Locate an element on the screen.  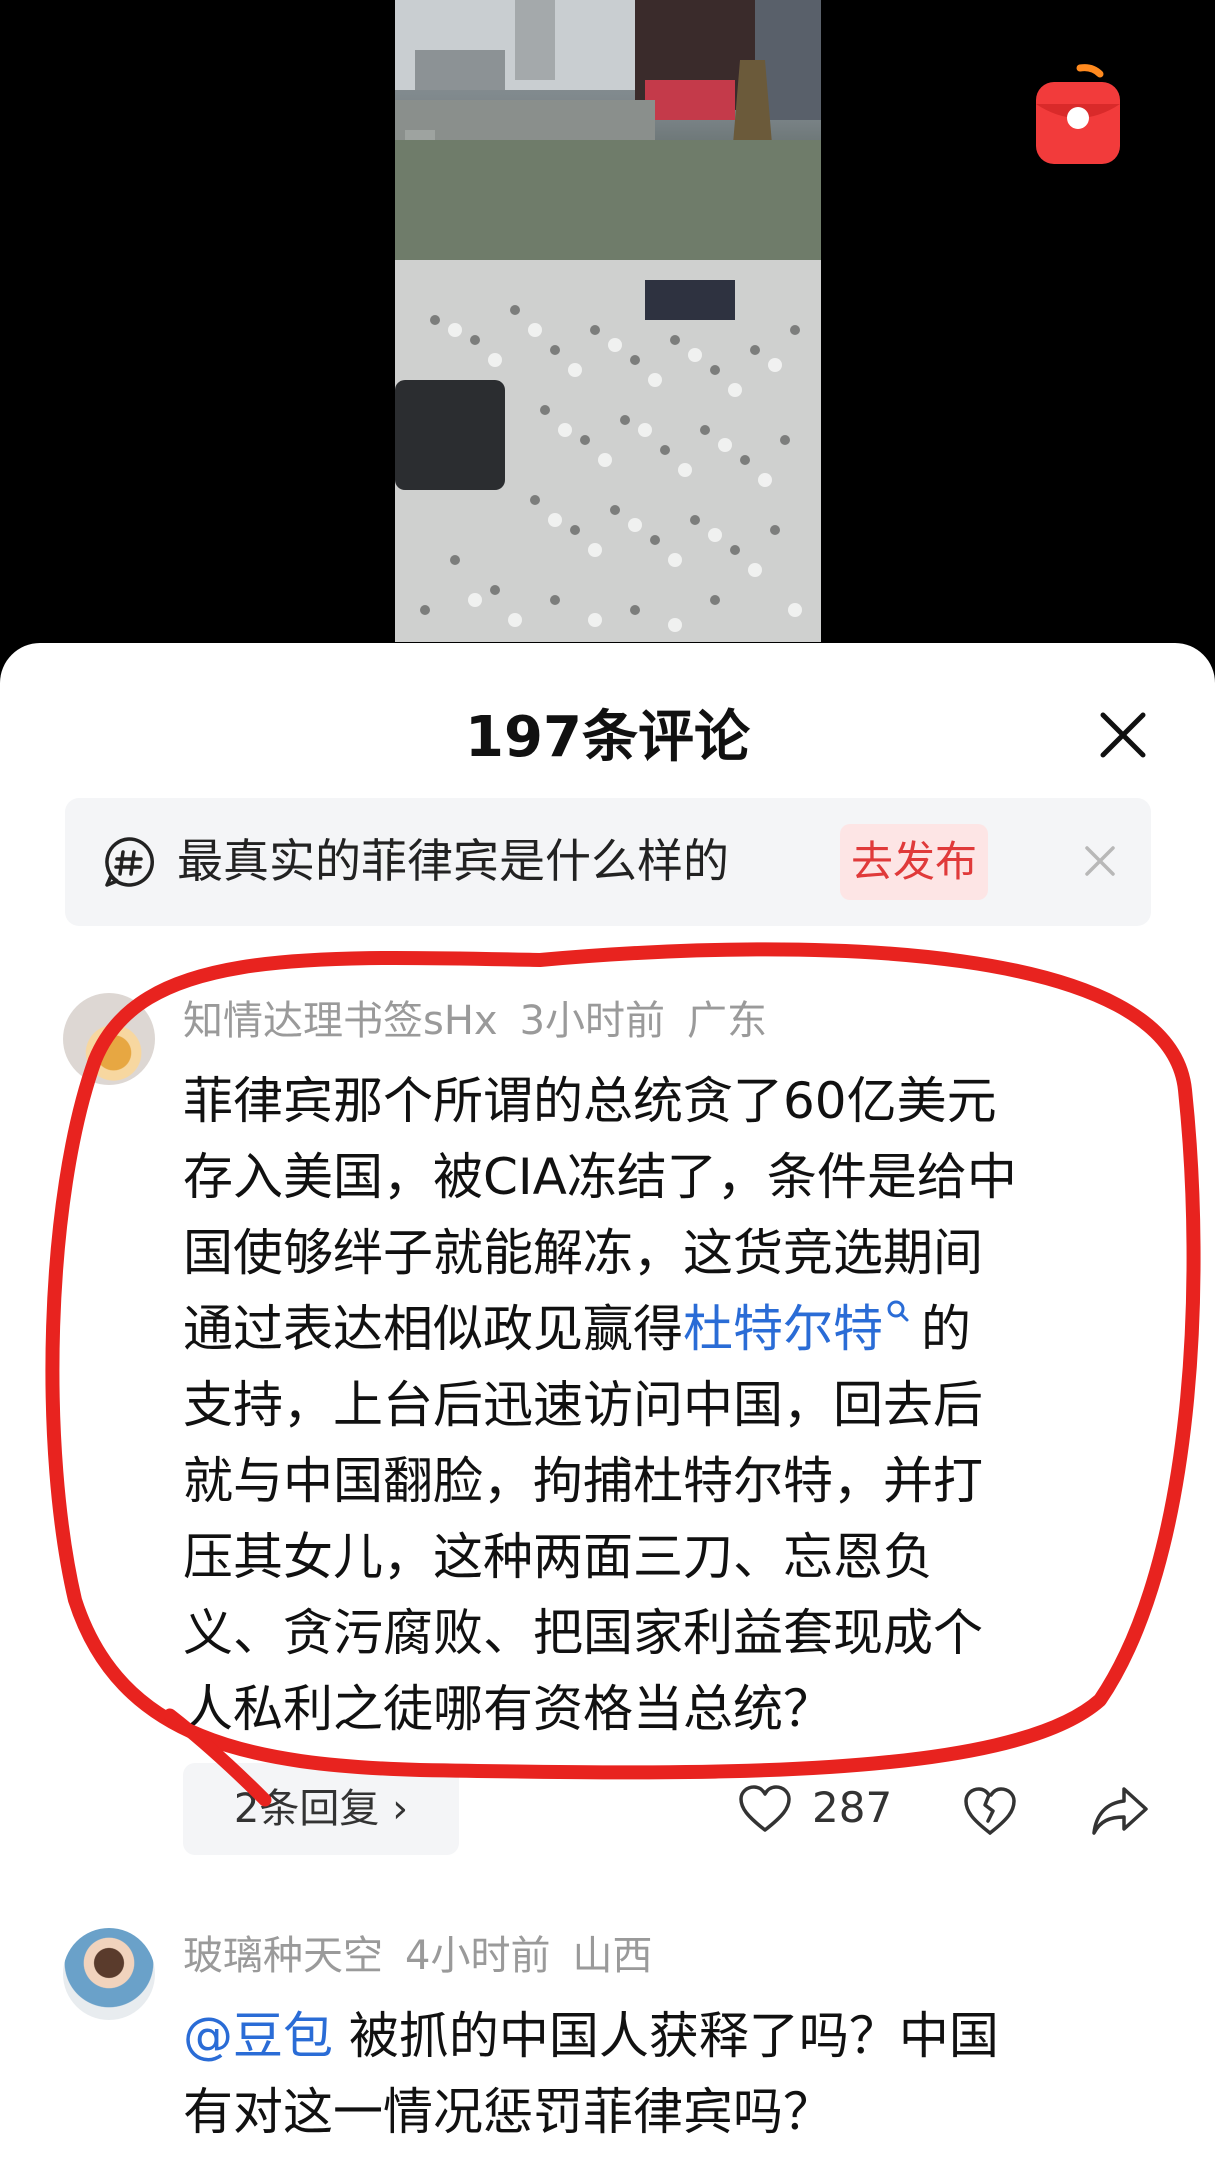
comments-count-title: 197条评论 is located at coordinates (607, 737).